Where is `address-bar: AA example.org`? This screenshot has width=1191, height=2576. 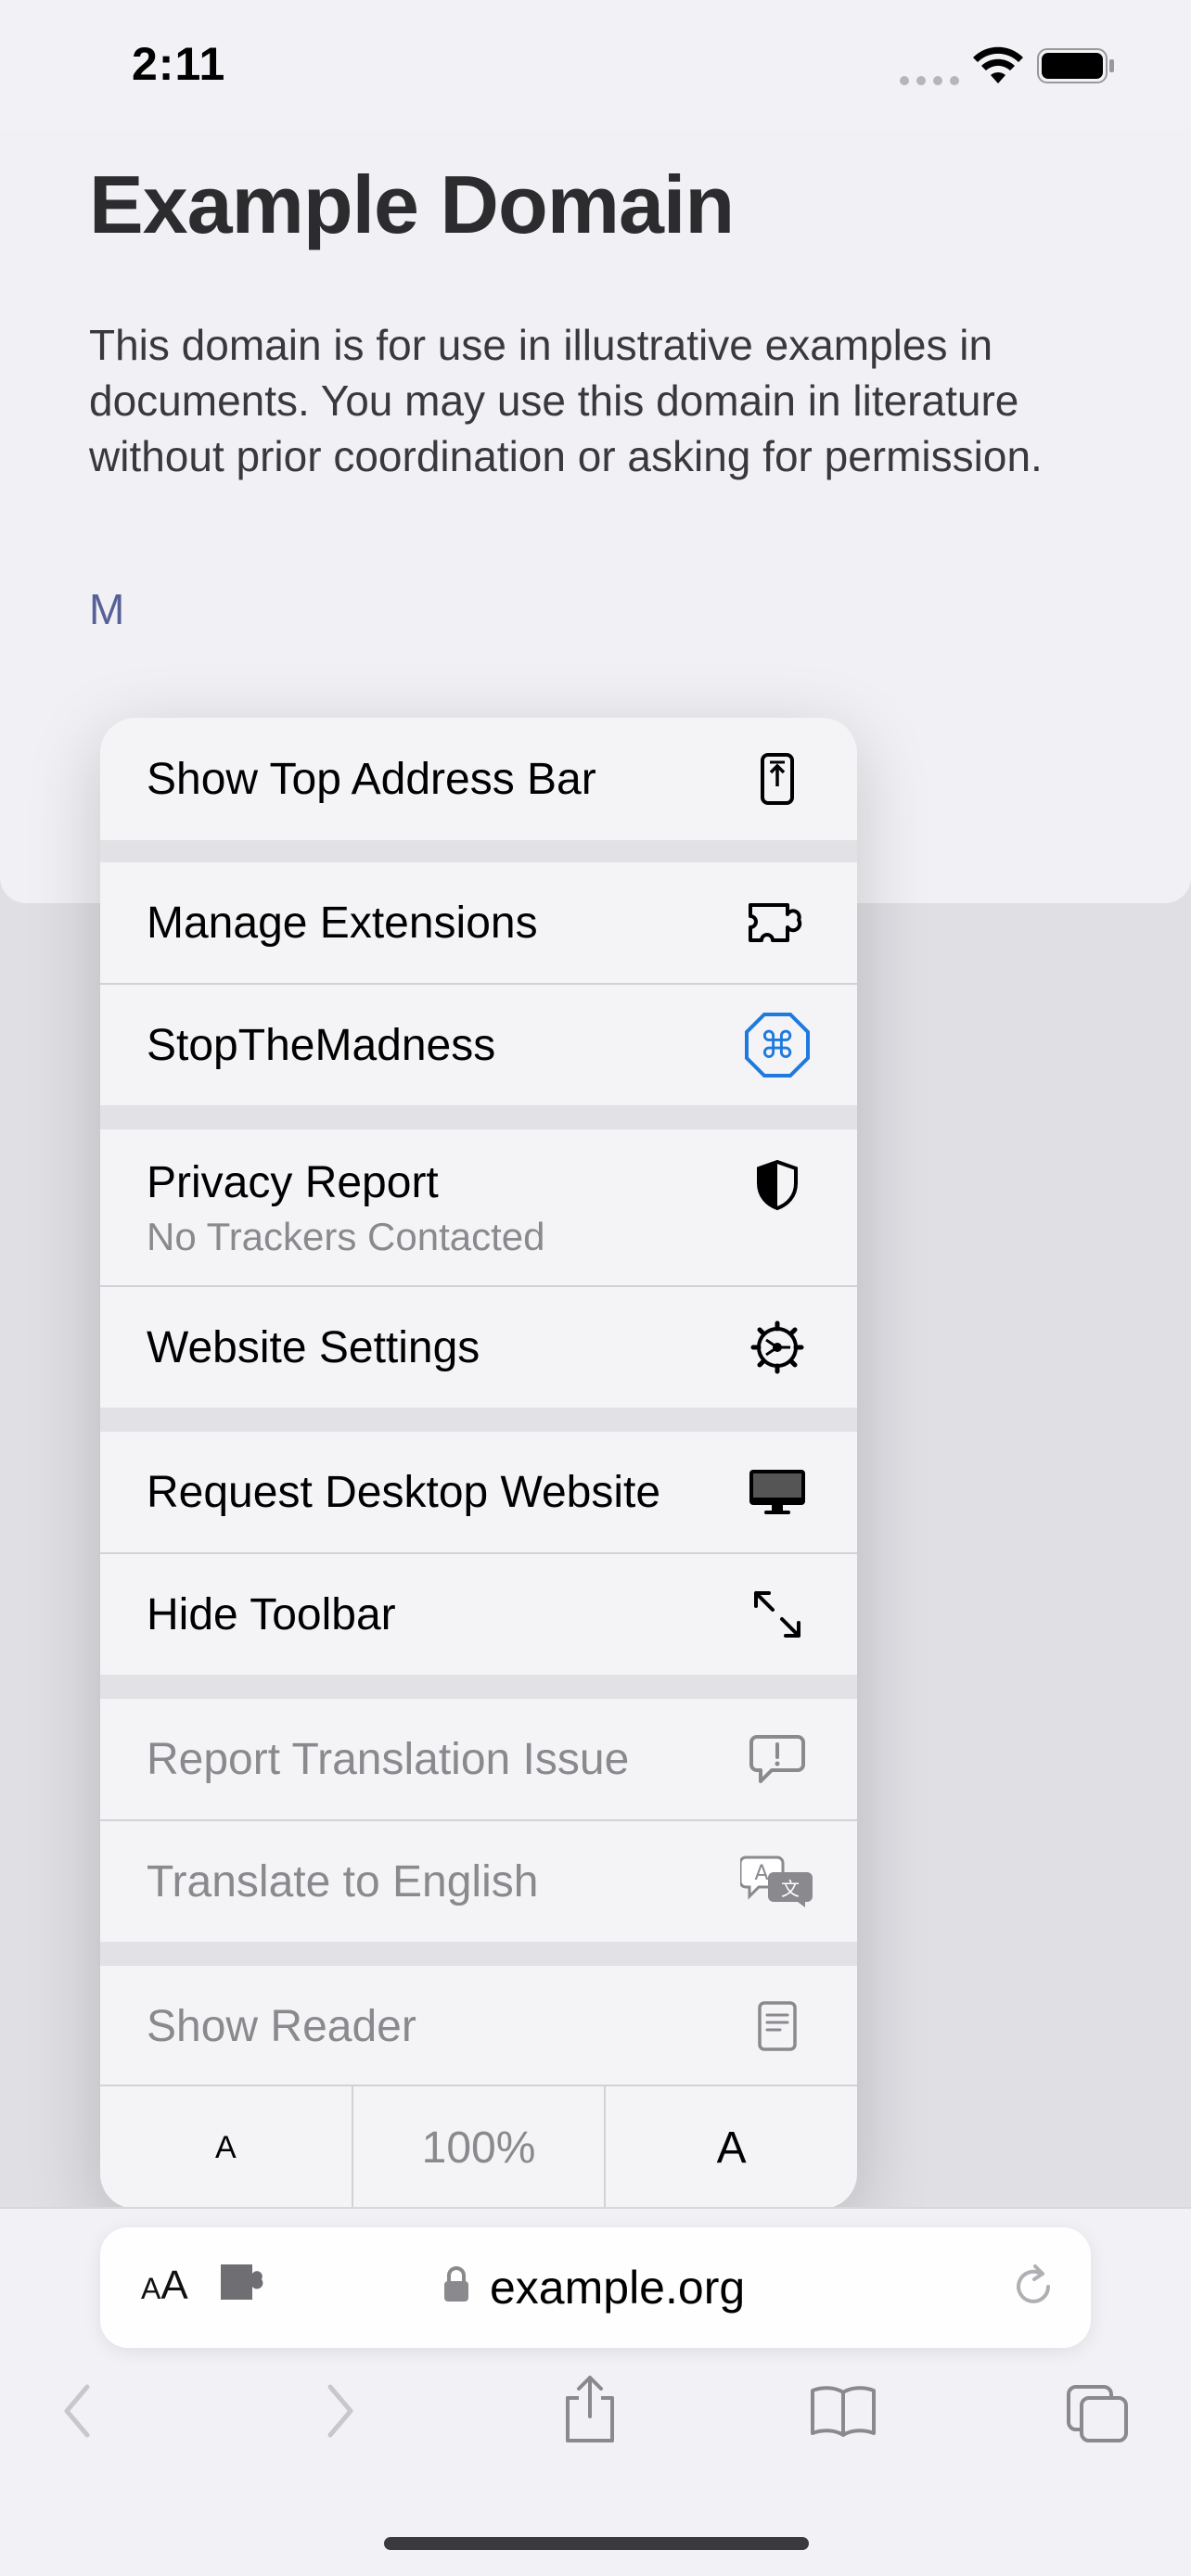 address-bar: AA example.org is located at coordinates (595, 2287).